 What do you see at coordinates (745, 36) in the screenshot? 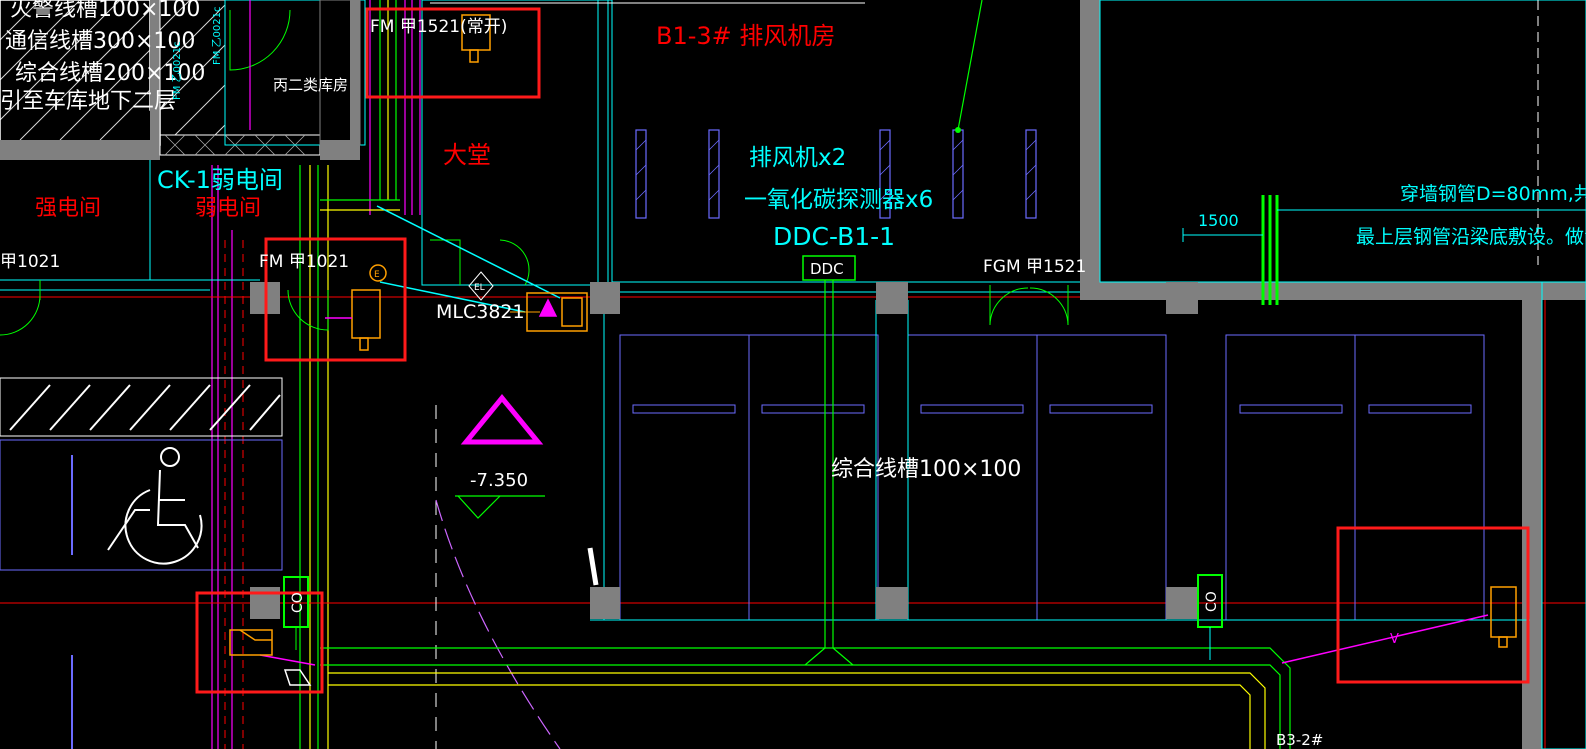
I see `label-exhaust-room: B1-3# 排风机房` at bounding box center [745, 36].